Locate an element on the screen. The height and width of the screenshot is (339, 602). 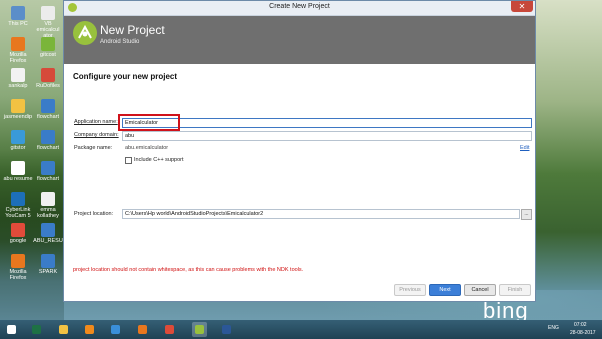
android-studio-icon is located at coordinates (199, 329).